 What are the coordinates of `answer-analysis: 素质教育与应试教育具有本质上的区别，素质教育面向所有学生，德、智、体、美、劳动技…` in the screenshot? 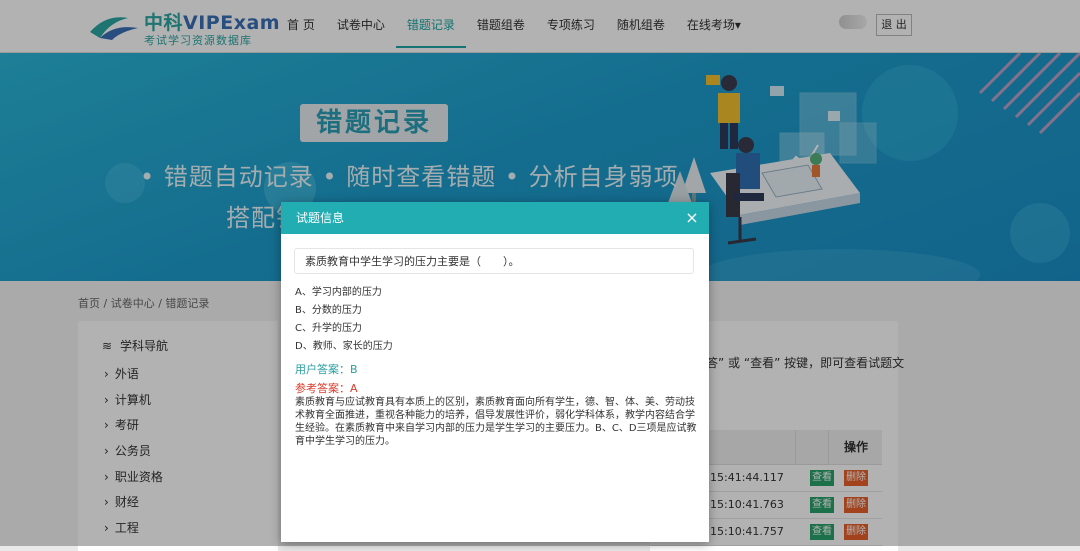 It's located at (496, 422).